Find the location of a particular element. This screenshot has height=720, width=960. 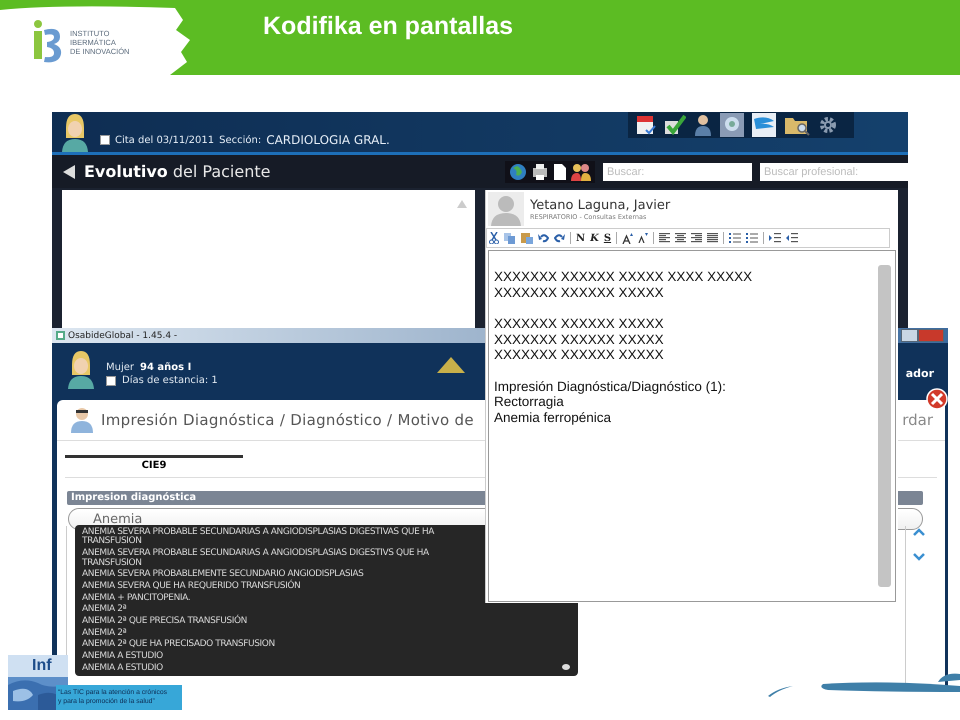

bullet-list-icon is located at coordinates (735, 238).